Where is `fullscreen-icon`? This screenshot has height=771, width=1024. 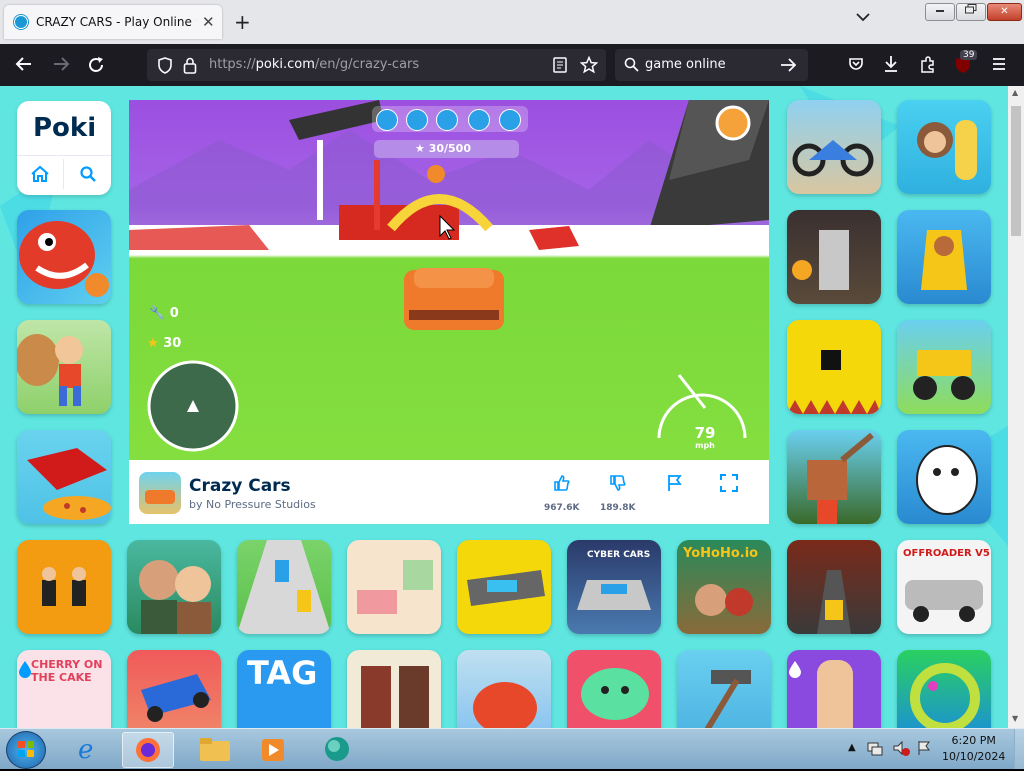 fullscreen-icon is located at coordinates (729, 483).